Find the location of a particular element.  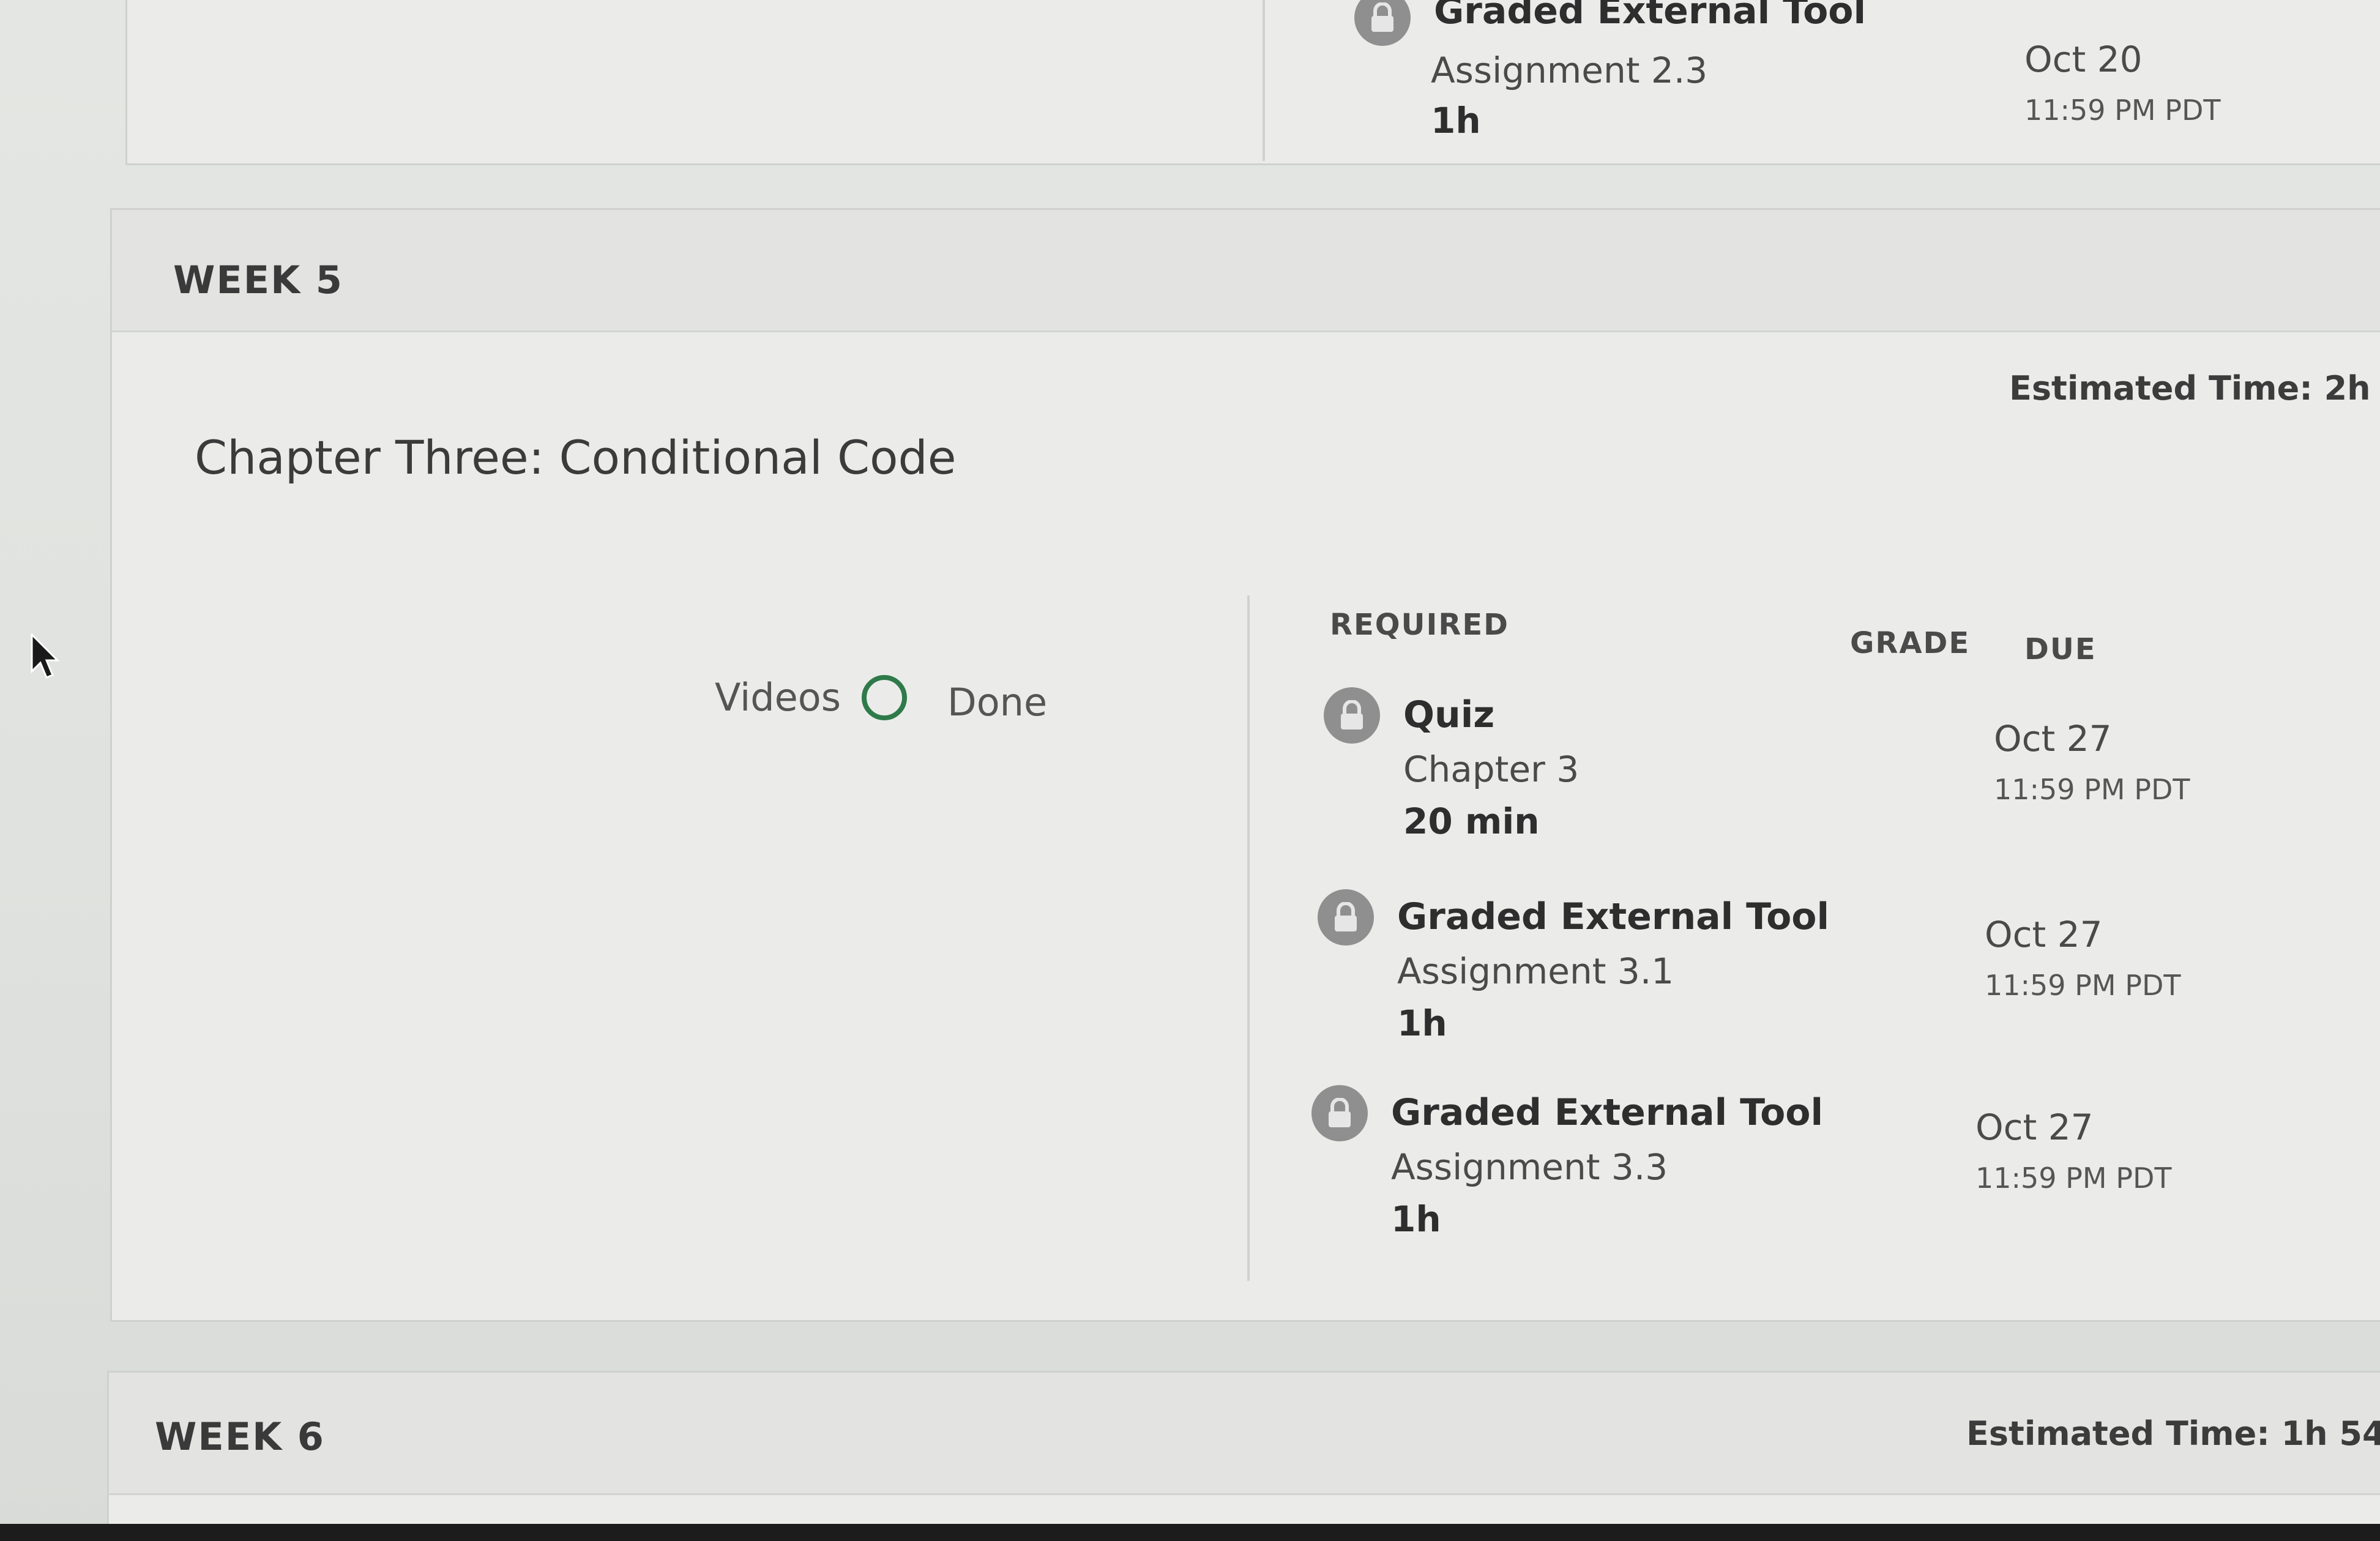

done-label: Done is located at coordinates (997, 702).